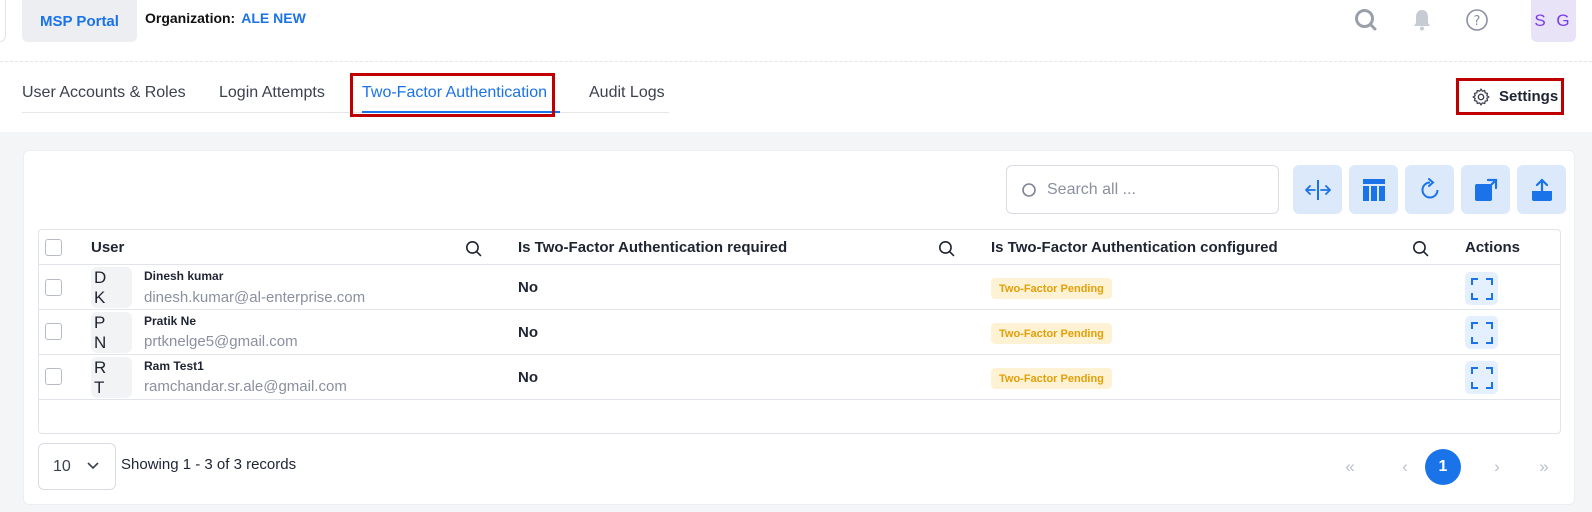 This screenshot has width=1592, height=512. What do you see at coordinates (1350, 467) in the screenshot?
I see `first-page-button: «` at bounding box center [1350, 467].